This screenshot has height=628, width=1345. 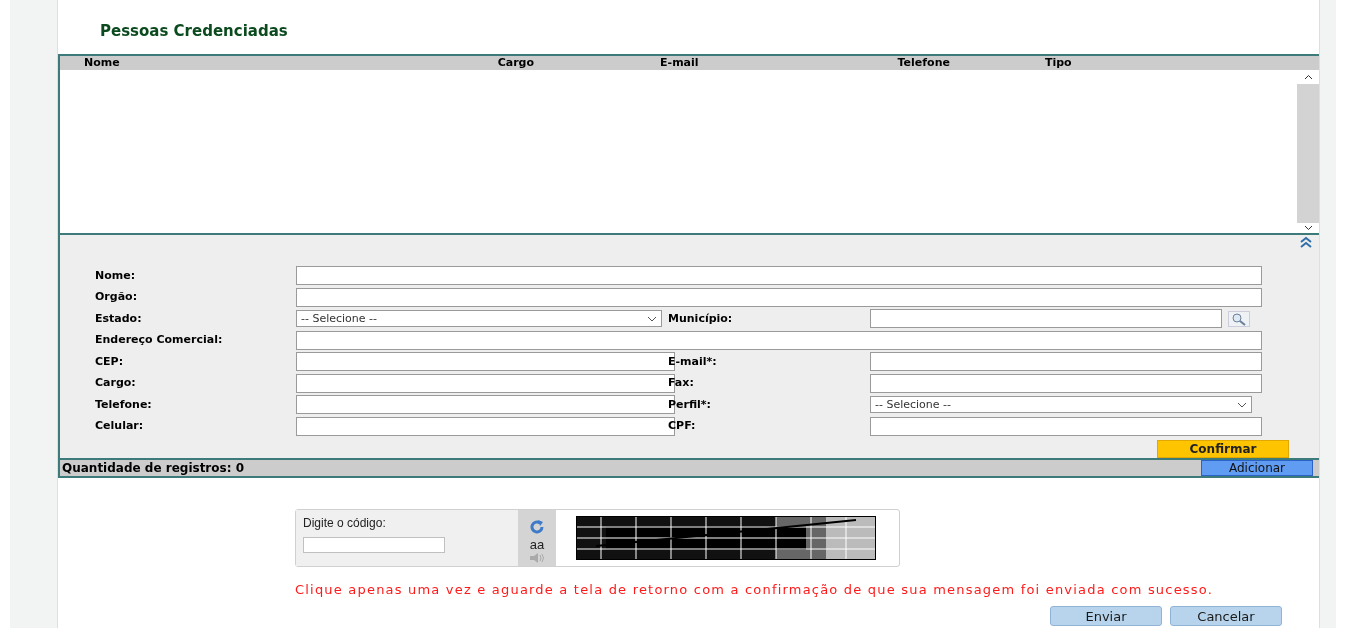 What do you see at coordinates (102, 63) in the screenshot?
I see `column-header: Nome` at bounding box center [102, 63].